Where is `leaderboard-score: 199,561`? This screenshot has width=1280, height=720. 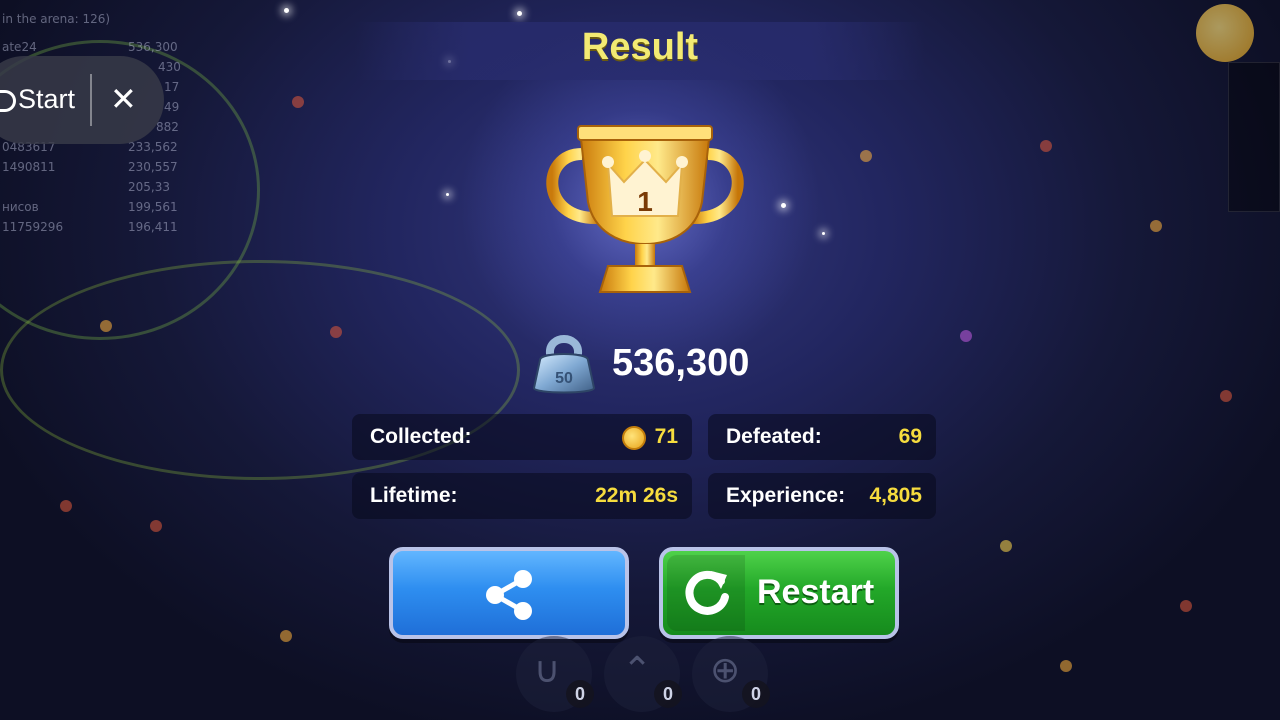
leaderboard-score: 199,561 is located at coordinates (153, 207).